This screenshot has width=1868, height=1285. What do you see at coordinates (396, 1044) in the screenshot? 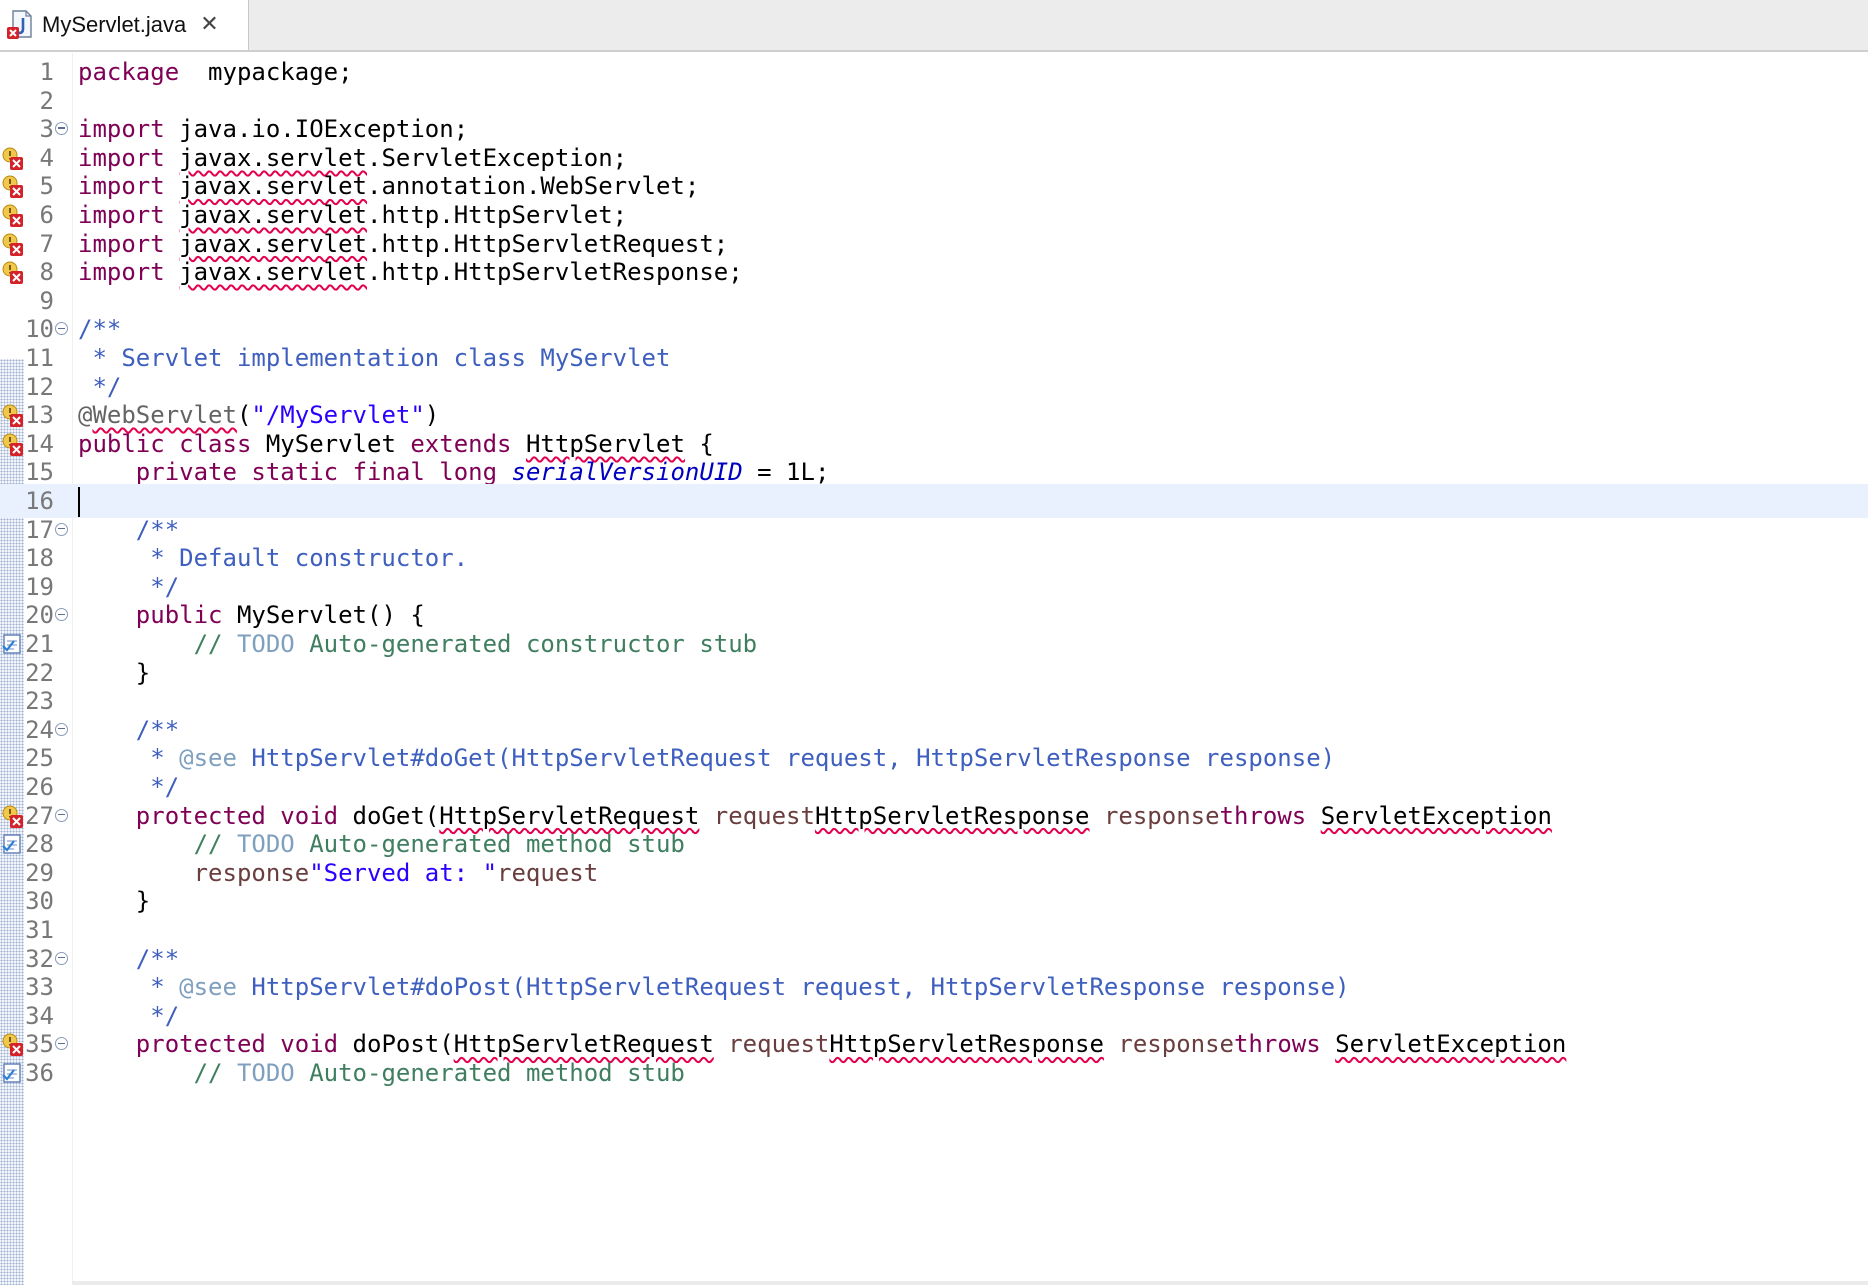
I see `code-token: doPost(` at bounding box center [396, 1044].